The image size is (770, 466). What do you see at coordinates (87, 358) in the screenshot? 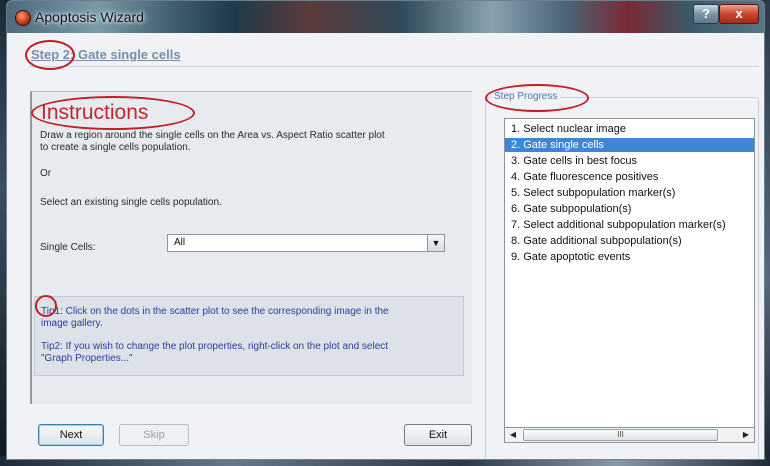
I see `tip2-line-2: "Graph Properties..."` at bounding box center [87, 358].